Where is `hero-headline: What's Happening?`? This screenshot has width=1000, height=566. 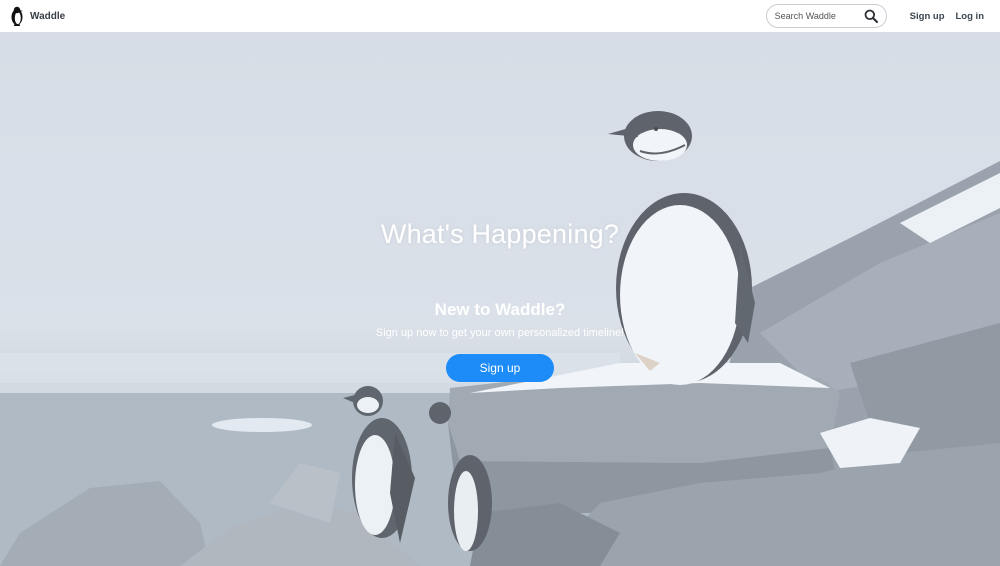
hero-headline: What's Happening? is located at coordinates (500, 234).